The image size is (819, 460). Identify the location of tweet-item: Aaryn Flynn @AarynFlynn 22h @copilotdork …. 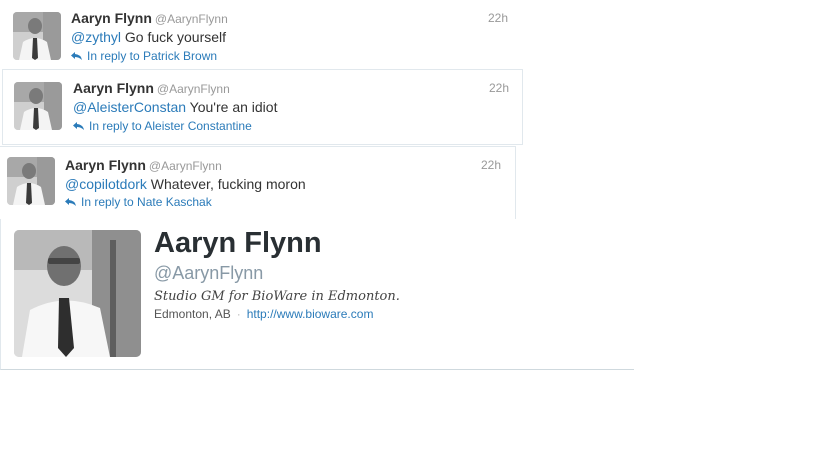
(258, 182).